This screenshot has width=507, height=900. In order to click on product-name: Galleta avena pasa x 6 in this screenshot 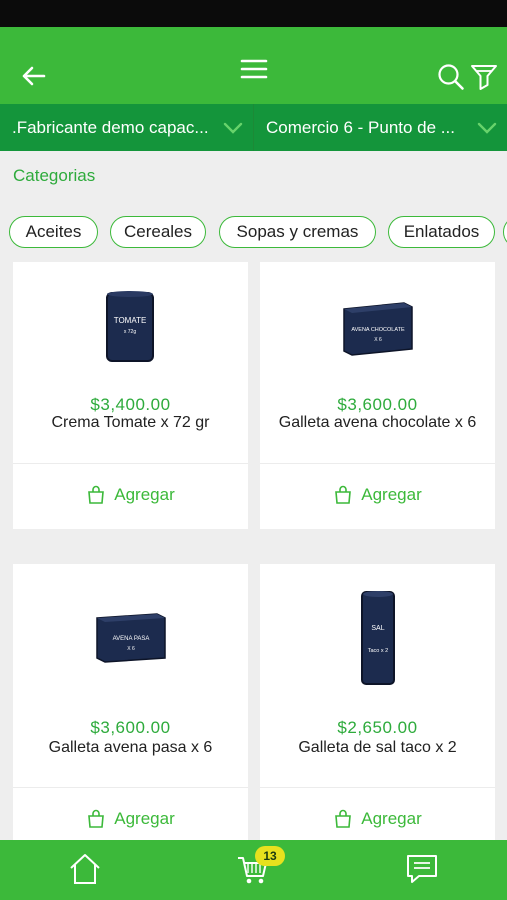, I will do `click(130, 747)`.